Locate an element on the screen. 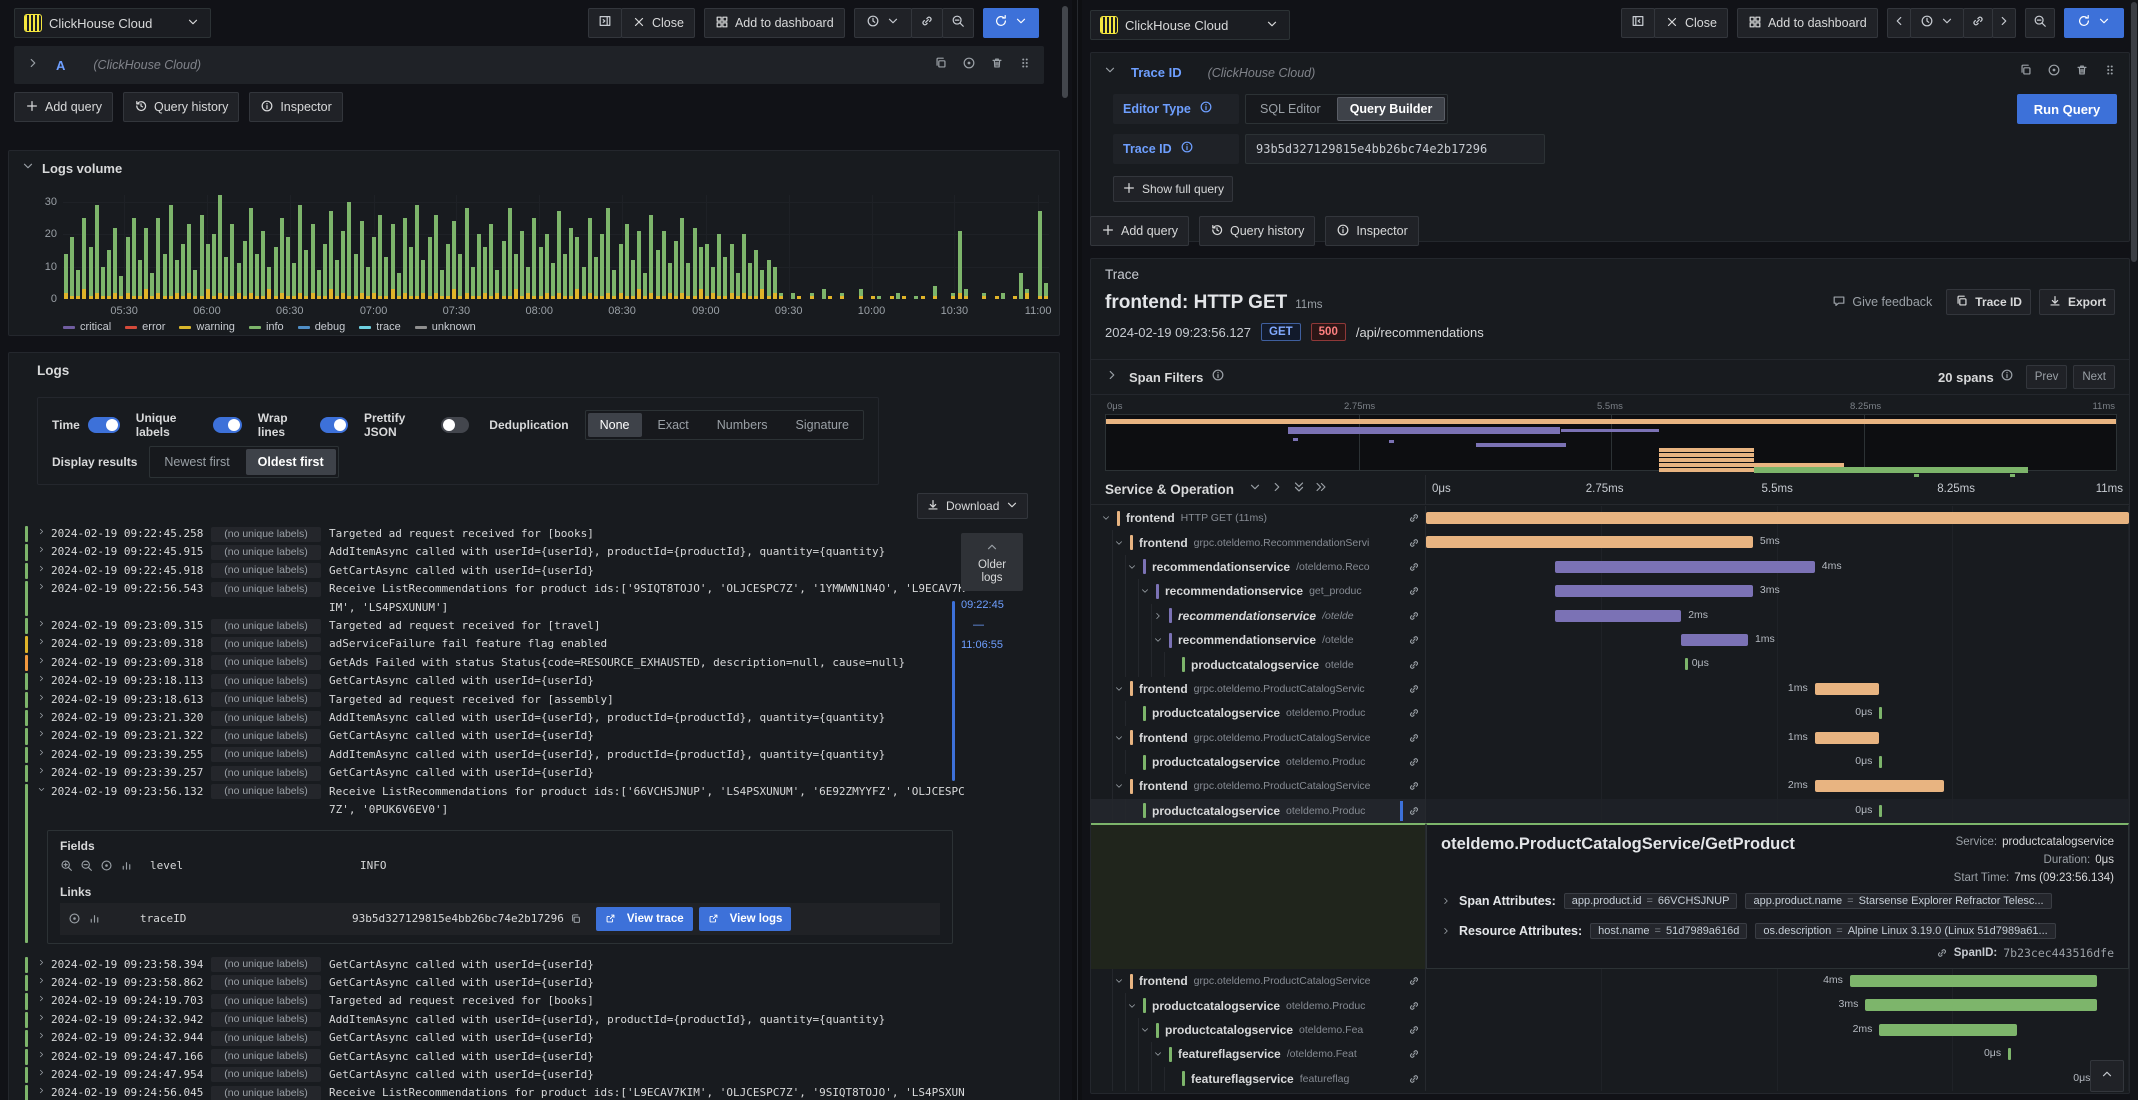 The height and width of the screenshot is (1100, 2138). copy-icon is located at coordinates (576, 919).